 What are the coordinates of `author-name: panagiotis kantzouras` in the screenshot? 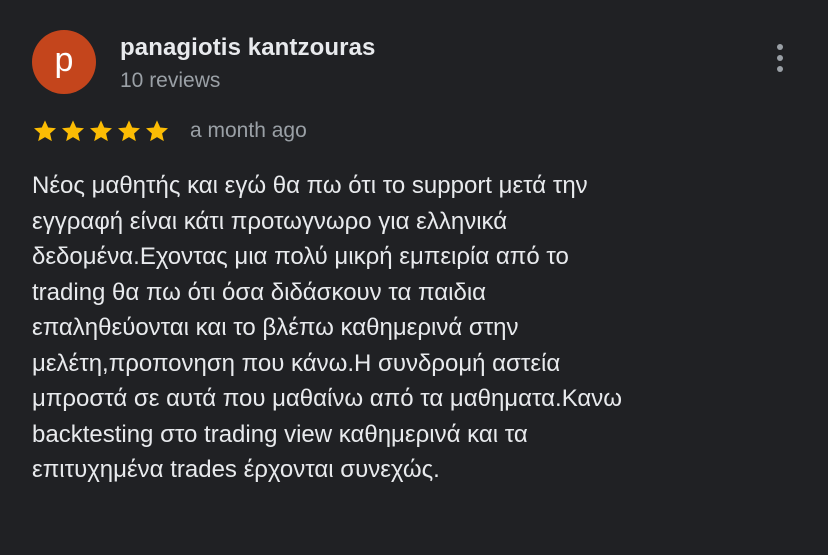 It's located at (247, 48).